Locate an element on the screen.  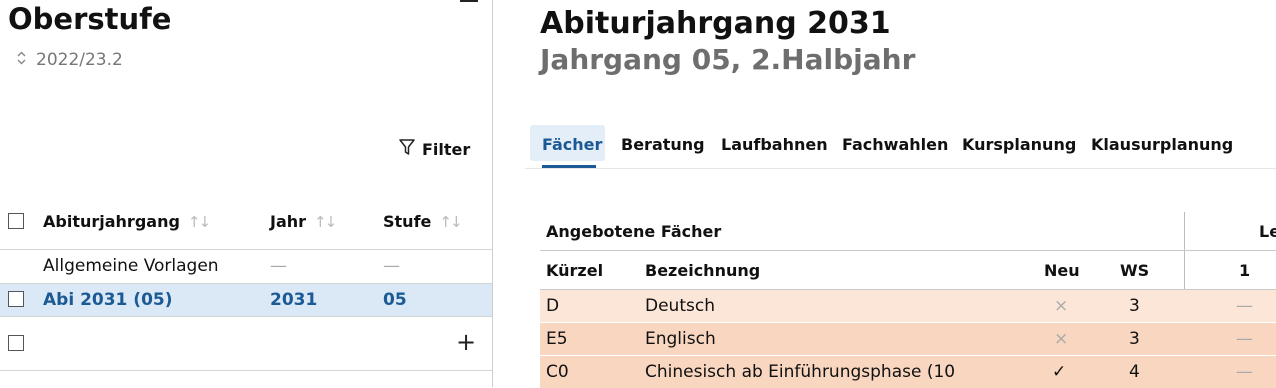
chevron-updown-icon is located at coordinates (23, 60).